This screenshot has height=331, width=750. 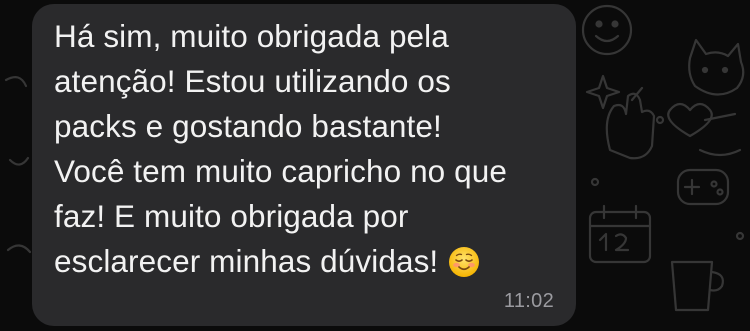 What do you see at coordinates (716, 67) in the screenshot?
I see `cat-doodle-icon` at bounding box center [716, 67].